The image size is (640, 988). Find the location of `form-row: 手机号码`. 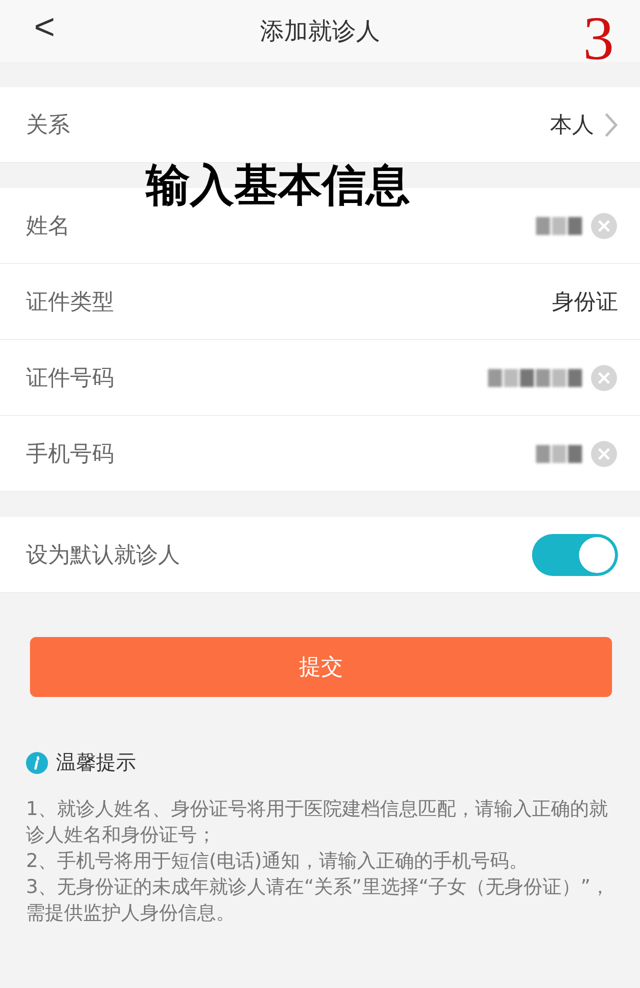

form-row: 手机号码 is located at coordinates (320, 454).